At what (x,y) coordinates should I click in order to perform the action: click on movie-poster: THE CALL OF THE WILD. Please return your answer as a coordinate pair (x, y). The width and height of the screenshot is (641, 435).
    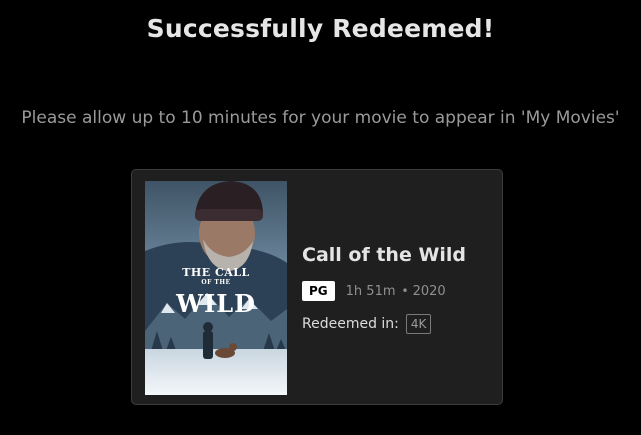
    Looking at the image, I should click on (216, 288).